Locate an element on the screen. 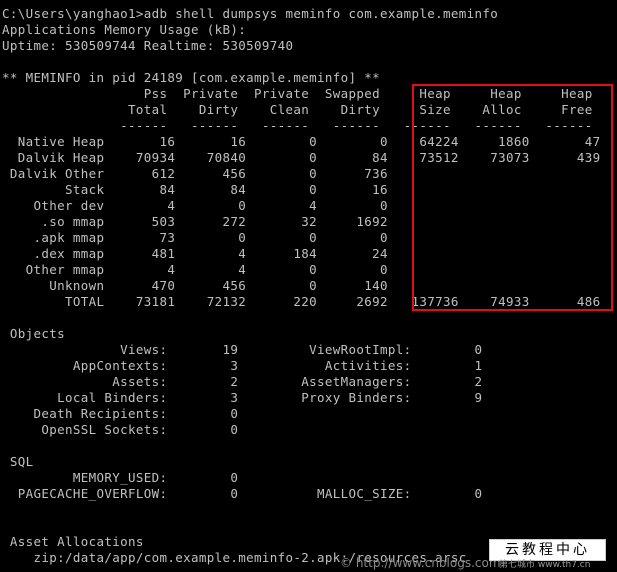  table-row: Other dev 4 0 4 0 is located at coordinates (195, 205).